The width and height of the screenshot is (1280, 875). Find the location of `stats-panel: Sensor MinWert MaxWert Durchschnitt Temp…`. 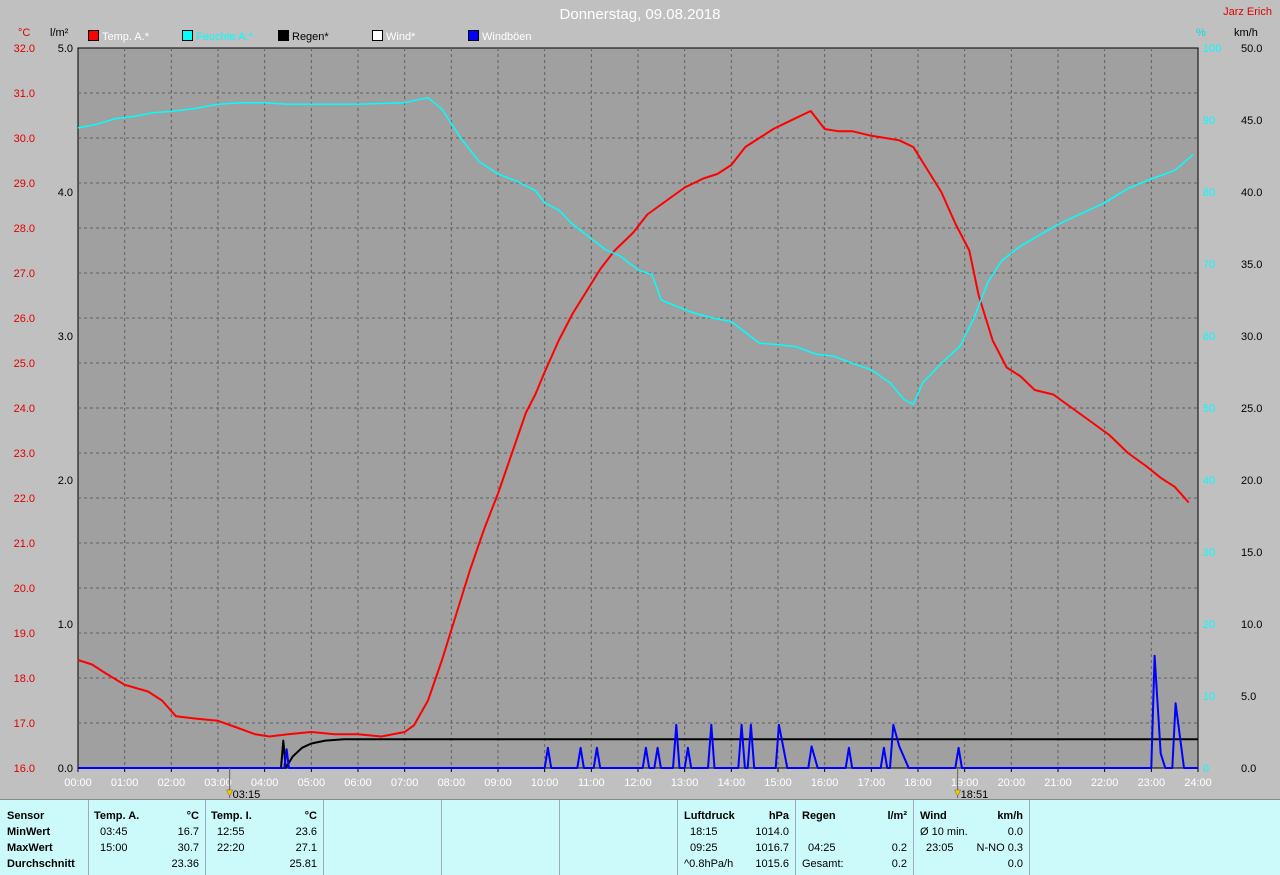

stats-panel: Sensor MinWert MaxWert Durchschnitt Temp… is located at coordinates (640, 837).